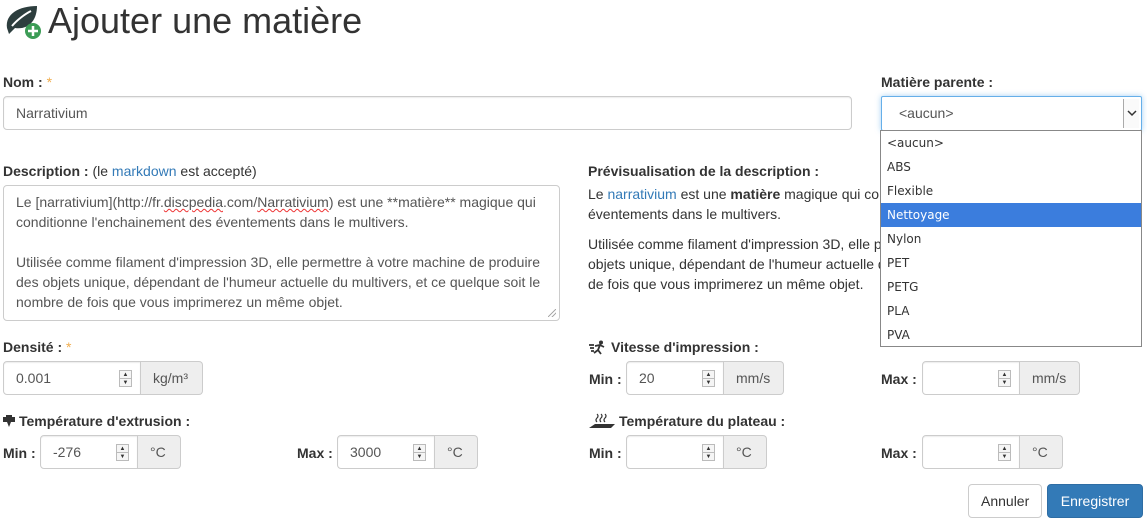 This screenshot has height=521, width=1147. What do you see at coordinates (1095, 501) in the screenshot?
I see `save-button: Enregistrer` at bounding box center [1095, 501].